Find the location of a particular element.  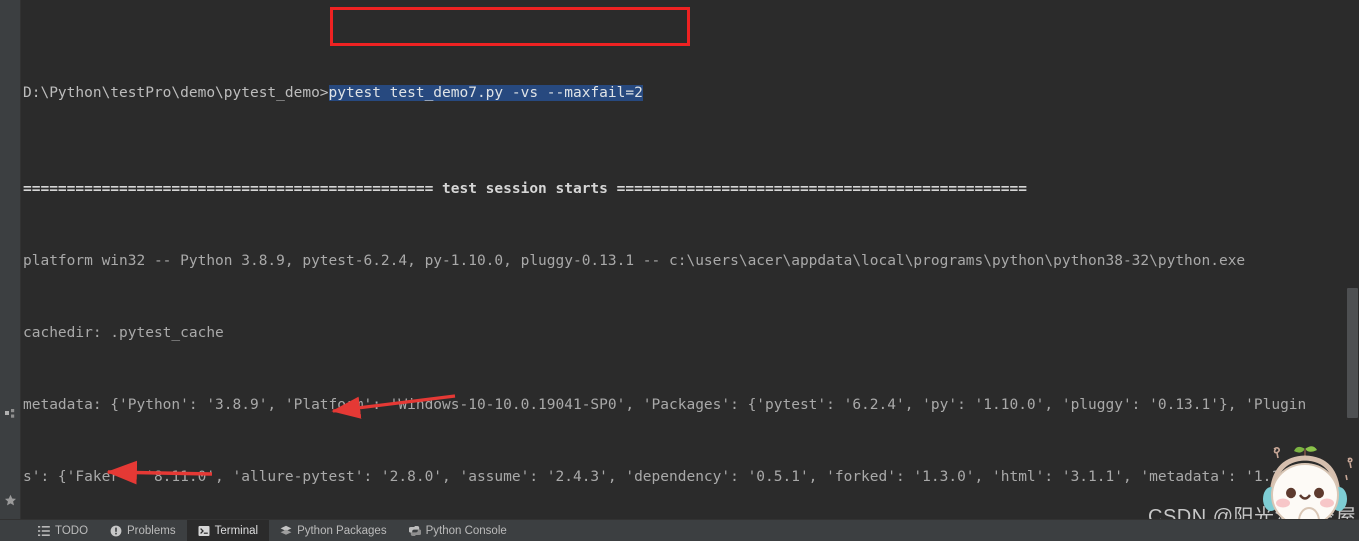

tab-terminal: Terminal is located at coordinates (228, 530).